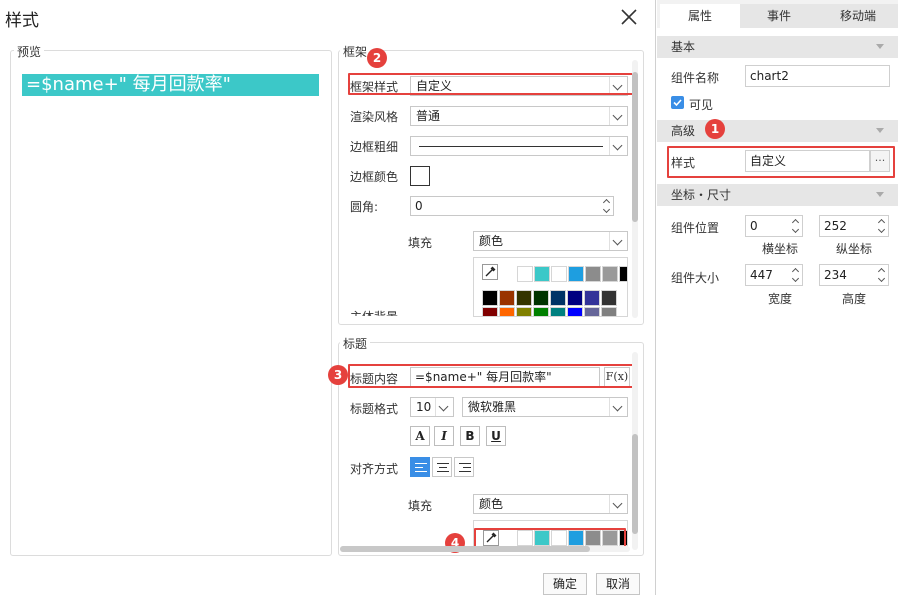  Describe the element at coordinates (695, 78) in the screenshot. I see `component-name-label: 组件名称` at that location.